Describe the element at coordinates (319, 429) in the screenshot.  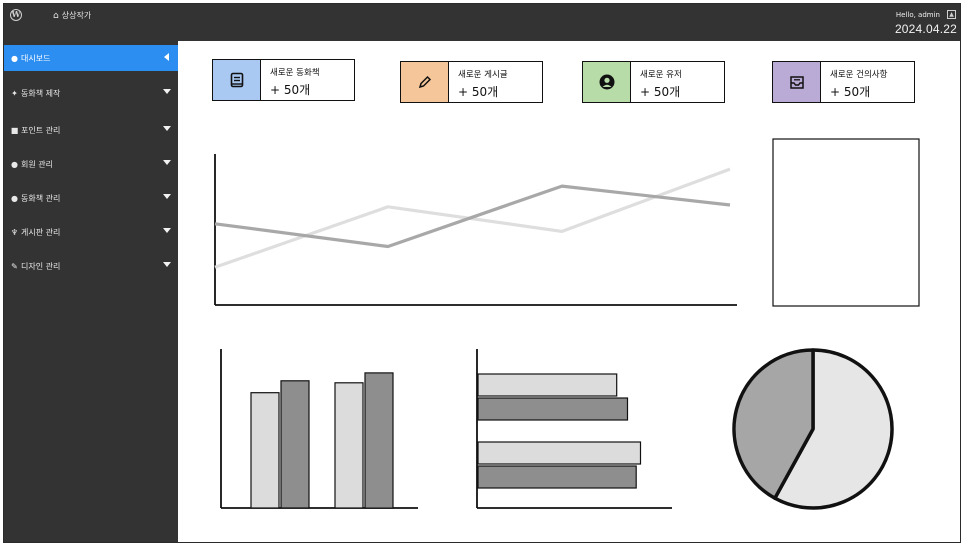
I see `vertical-bar-chart` at that location.